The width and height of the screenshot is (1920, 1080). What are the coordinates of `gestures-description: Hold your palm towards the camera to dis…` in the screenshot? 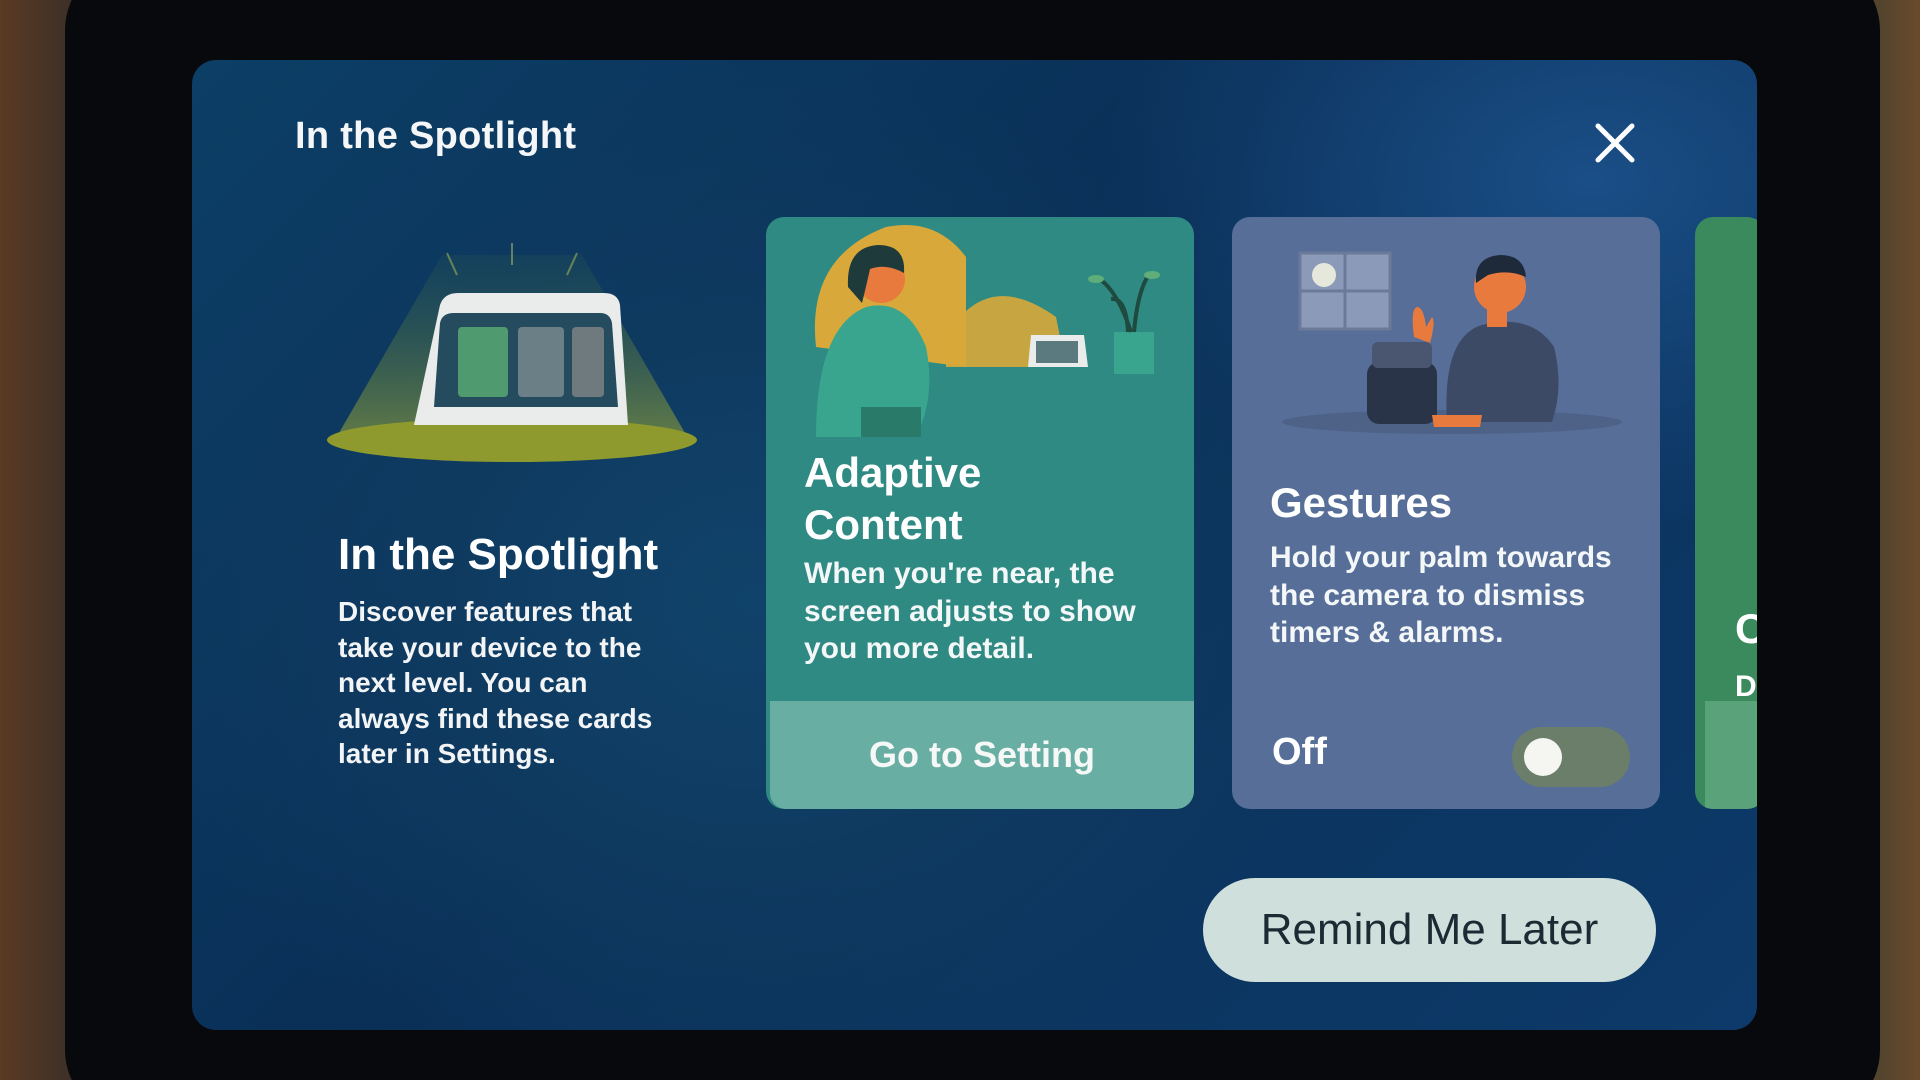 It's located at (1441, 595).